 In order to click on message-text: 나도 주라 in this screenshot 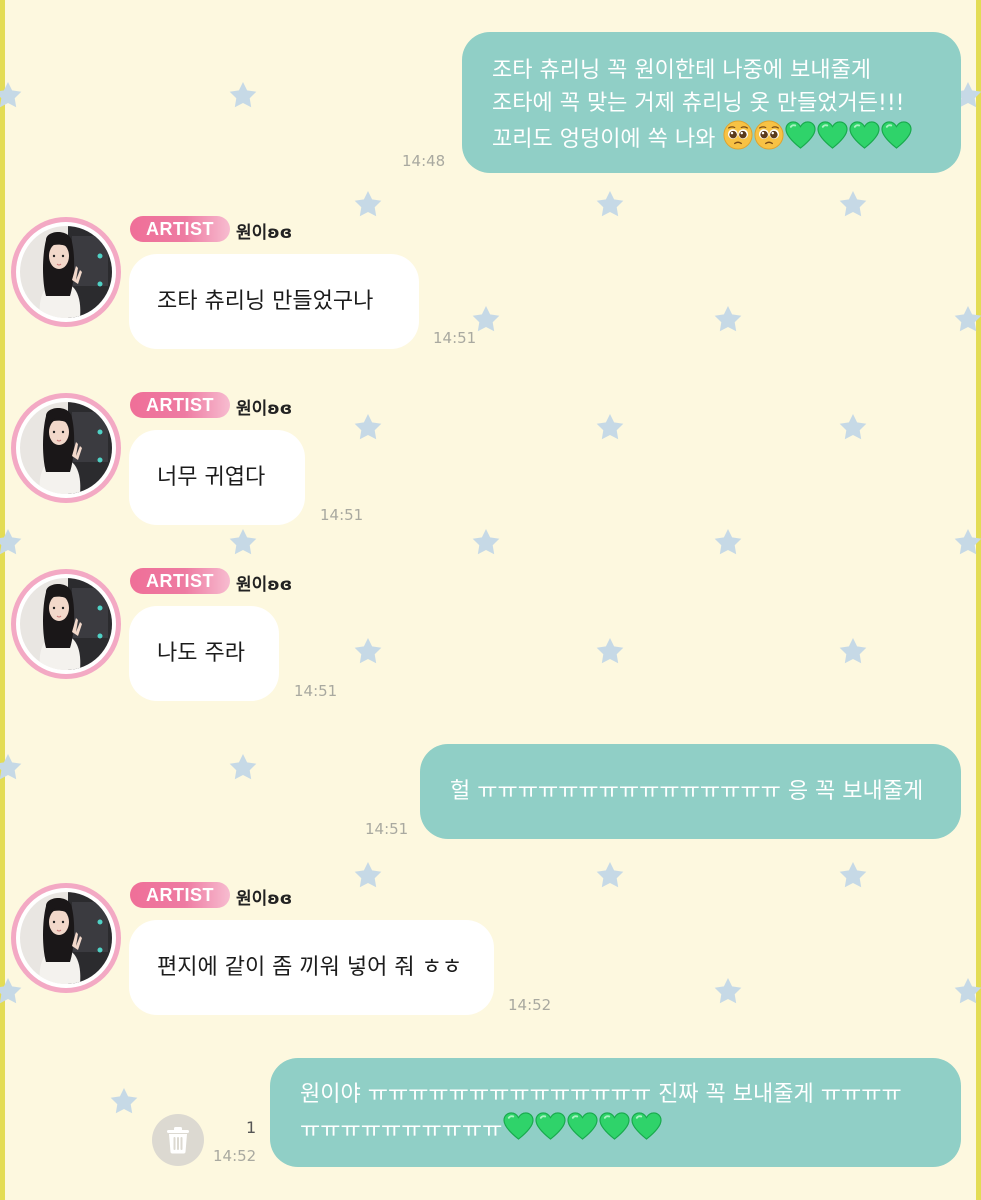, I will do `click(201, 653)`.